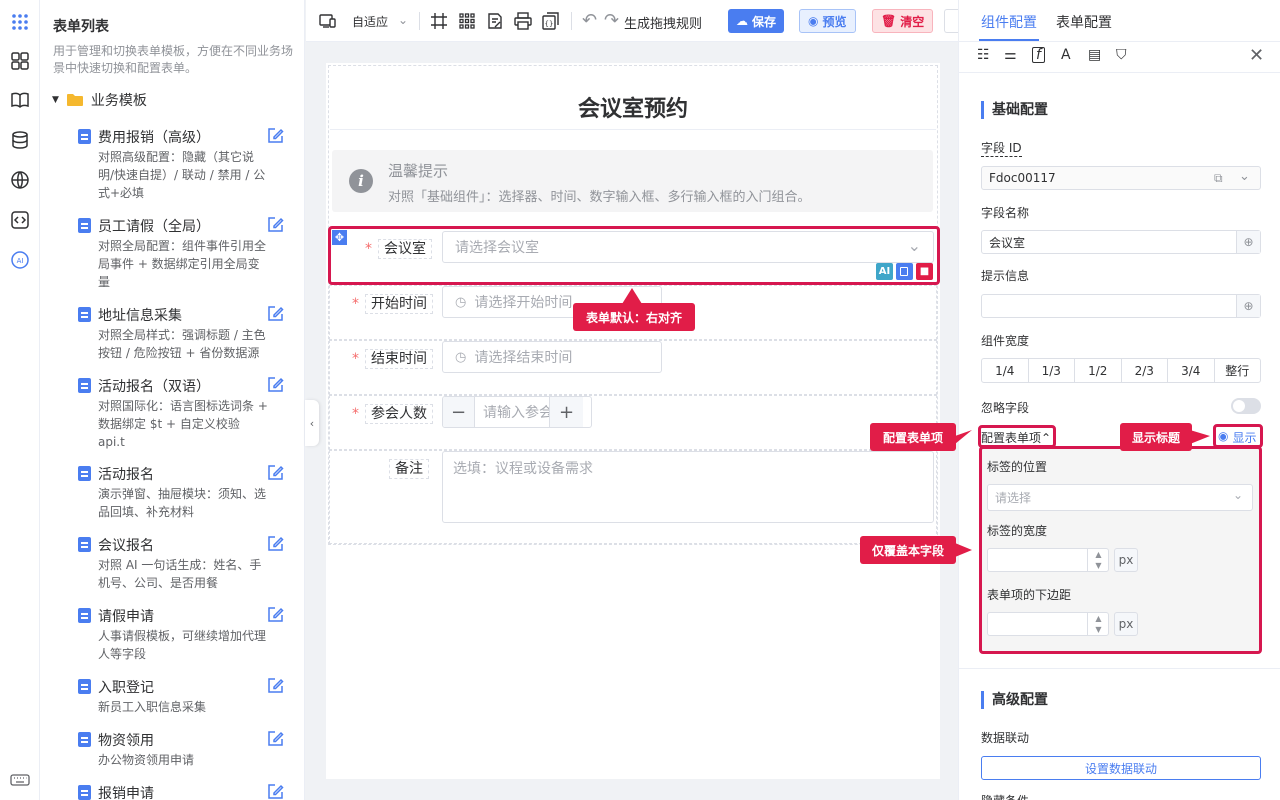 Image resolution: width=1280 pixels, height=800 pixels. I want to click on label-width-input: ▲ ▼, so click(1048, 560).